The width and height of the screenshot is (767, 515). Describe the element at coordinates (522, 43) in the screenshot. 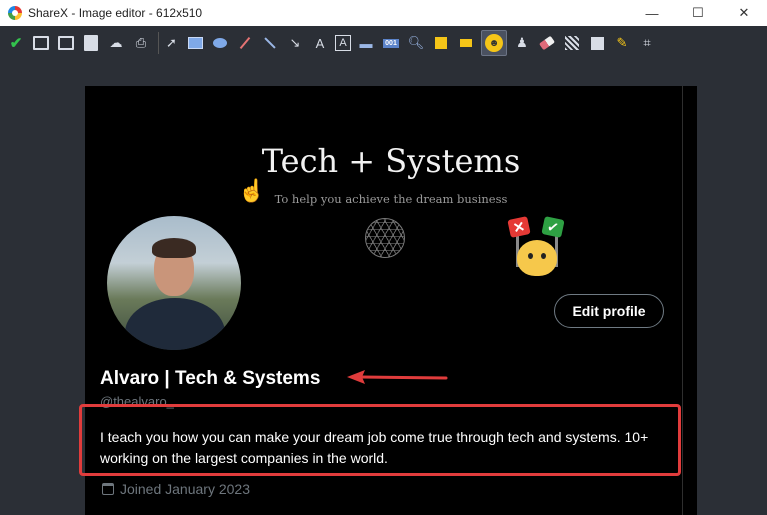

I see `cursor-stamp-icon: ♟` at that location.